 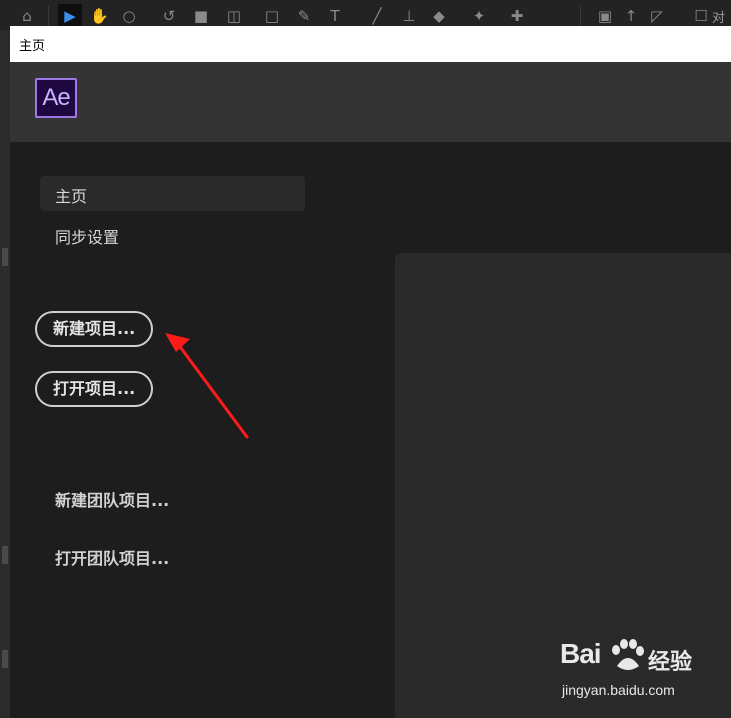 What do you see at coordinates (169, 16) in the screenshot?
I see `rotate-tool-icon: ↺` at bounding box center [169, 16].